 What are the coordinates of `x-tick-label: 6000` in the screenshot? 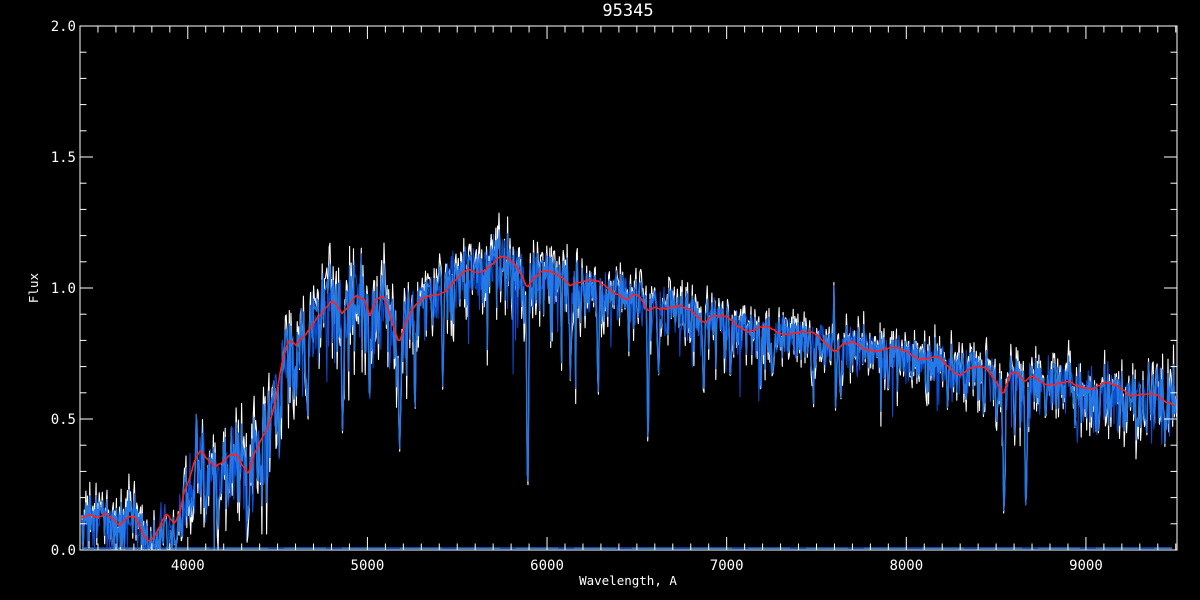 It's located at (547, 566).